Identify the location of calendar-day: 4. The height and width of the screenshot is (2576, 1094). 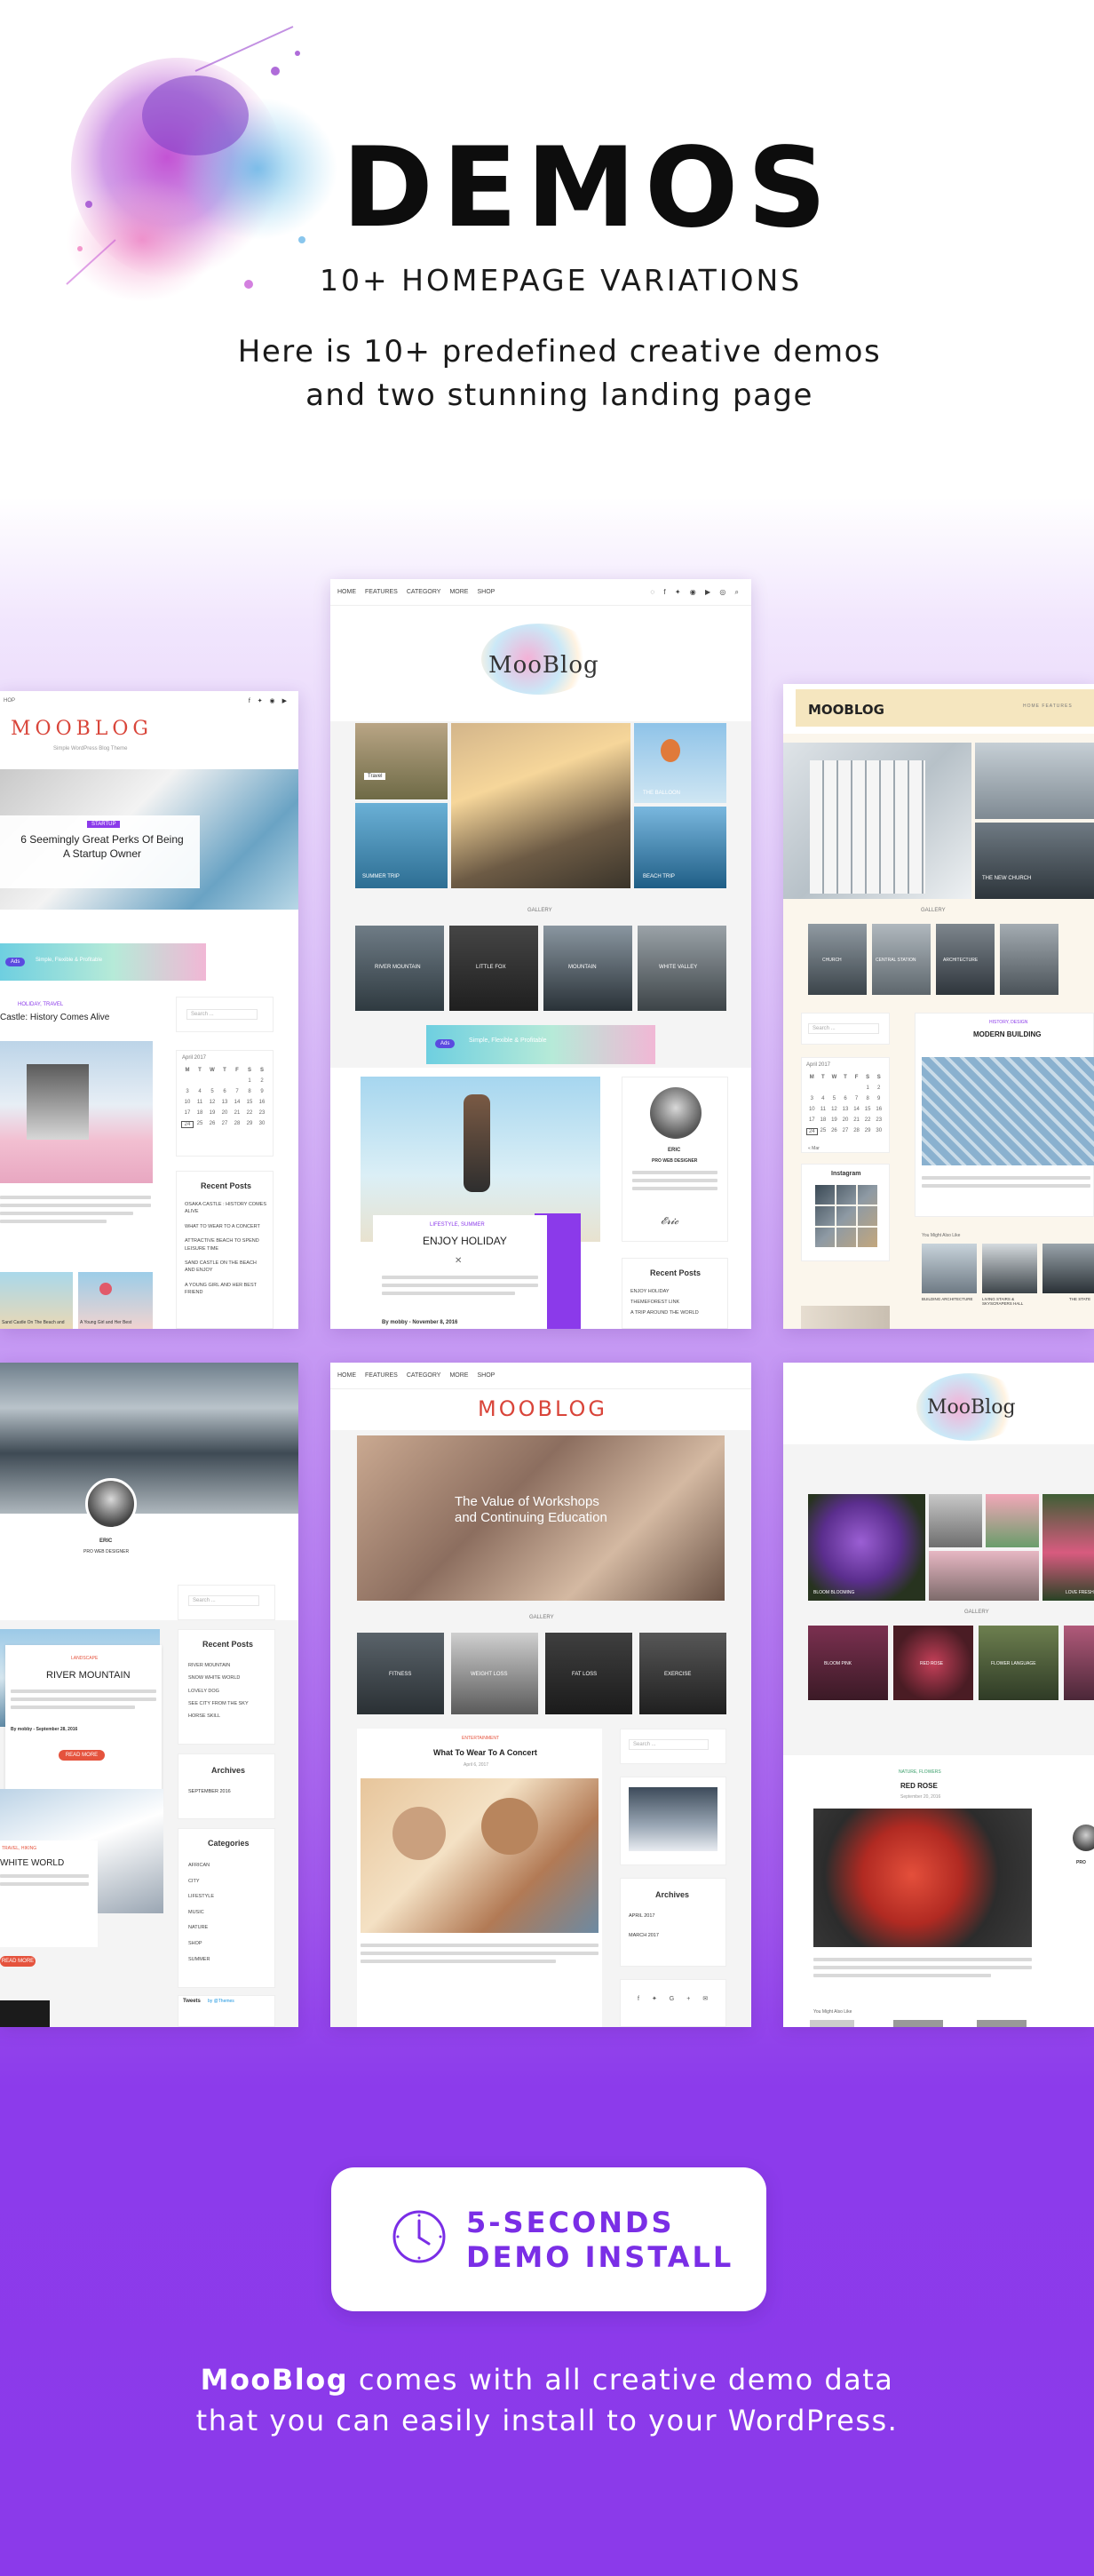
(200, 1091).